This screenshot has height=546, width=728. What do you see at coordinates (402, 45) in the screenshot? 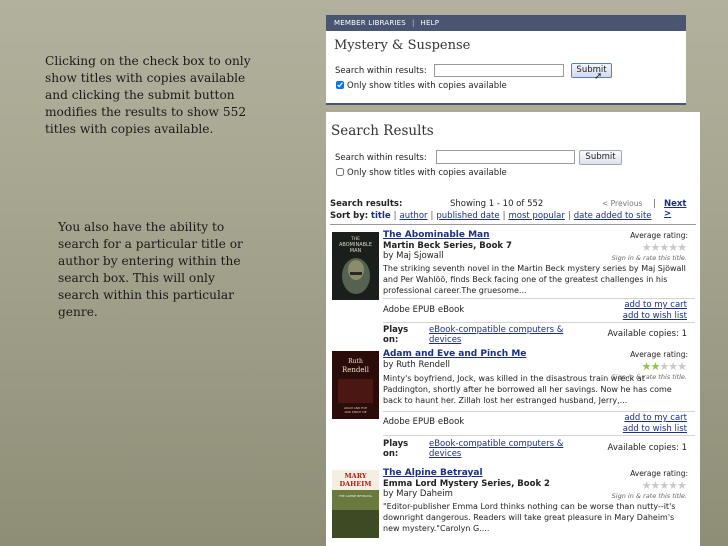
I see `genre-title: Mystery & Suspense` at bounding box center [402, 45].